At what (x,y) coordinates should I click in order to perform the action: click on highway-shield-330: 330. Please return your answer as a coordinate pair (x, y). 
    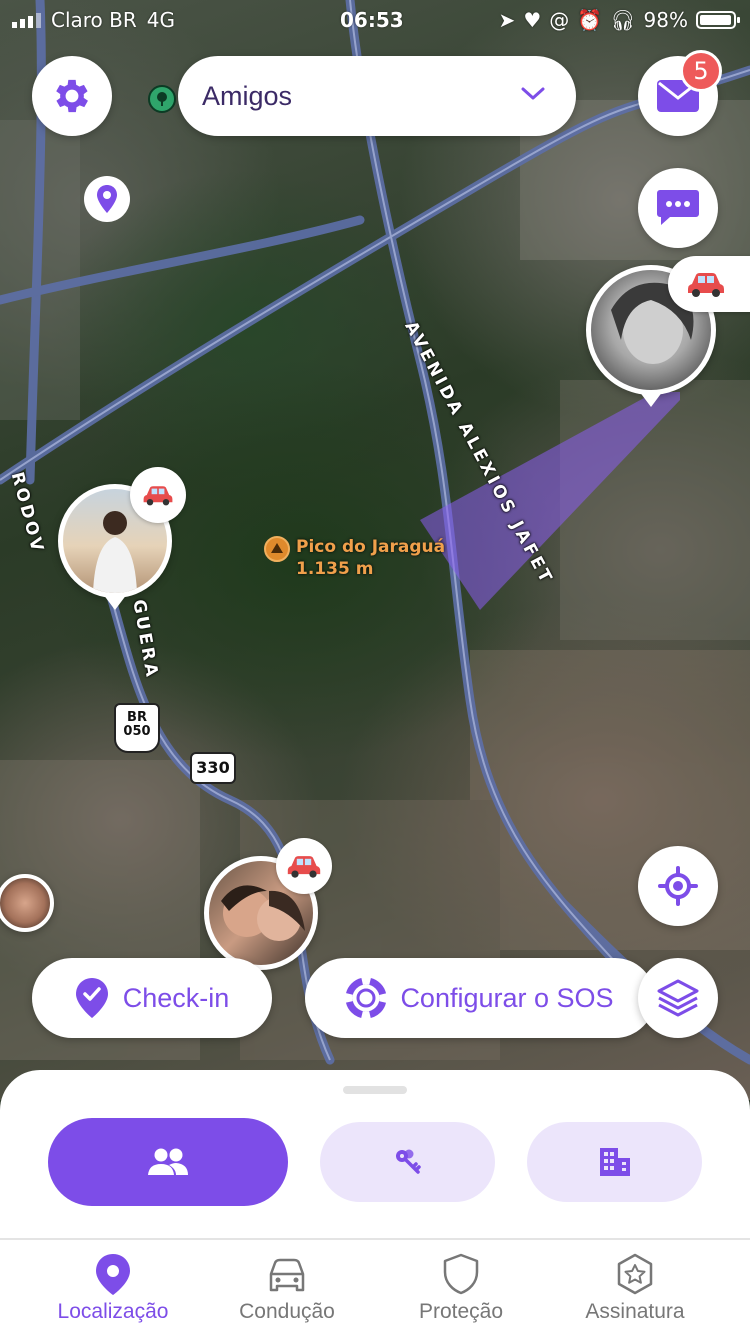
    Looking at the image, I should click on (213, 768).